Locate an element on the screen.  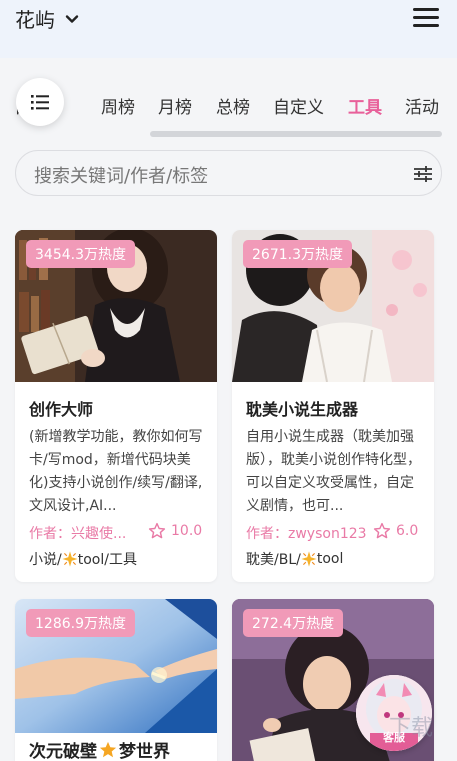
card-title: 次元破壁 梦世界 is located at coordinates (99, 749).